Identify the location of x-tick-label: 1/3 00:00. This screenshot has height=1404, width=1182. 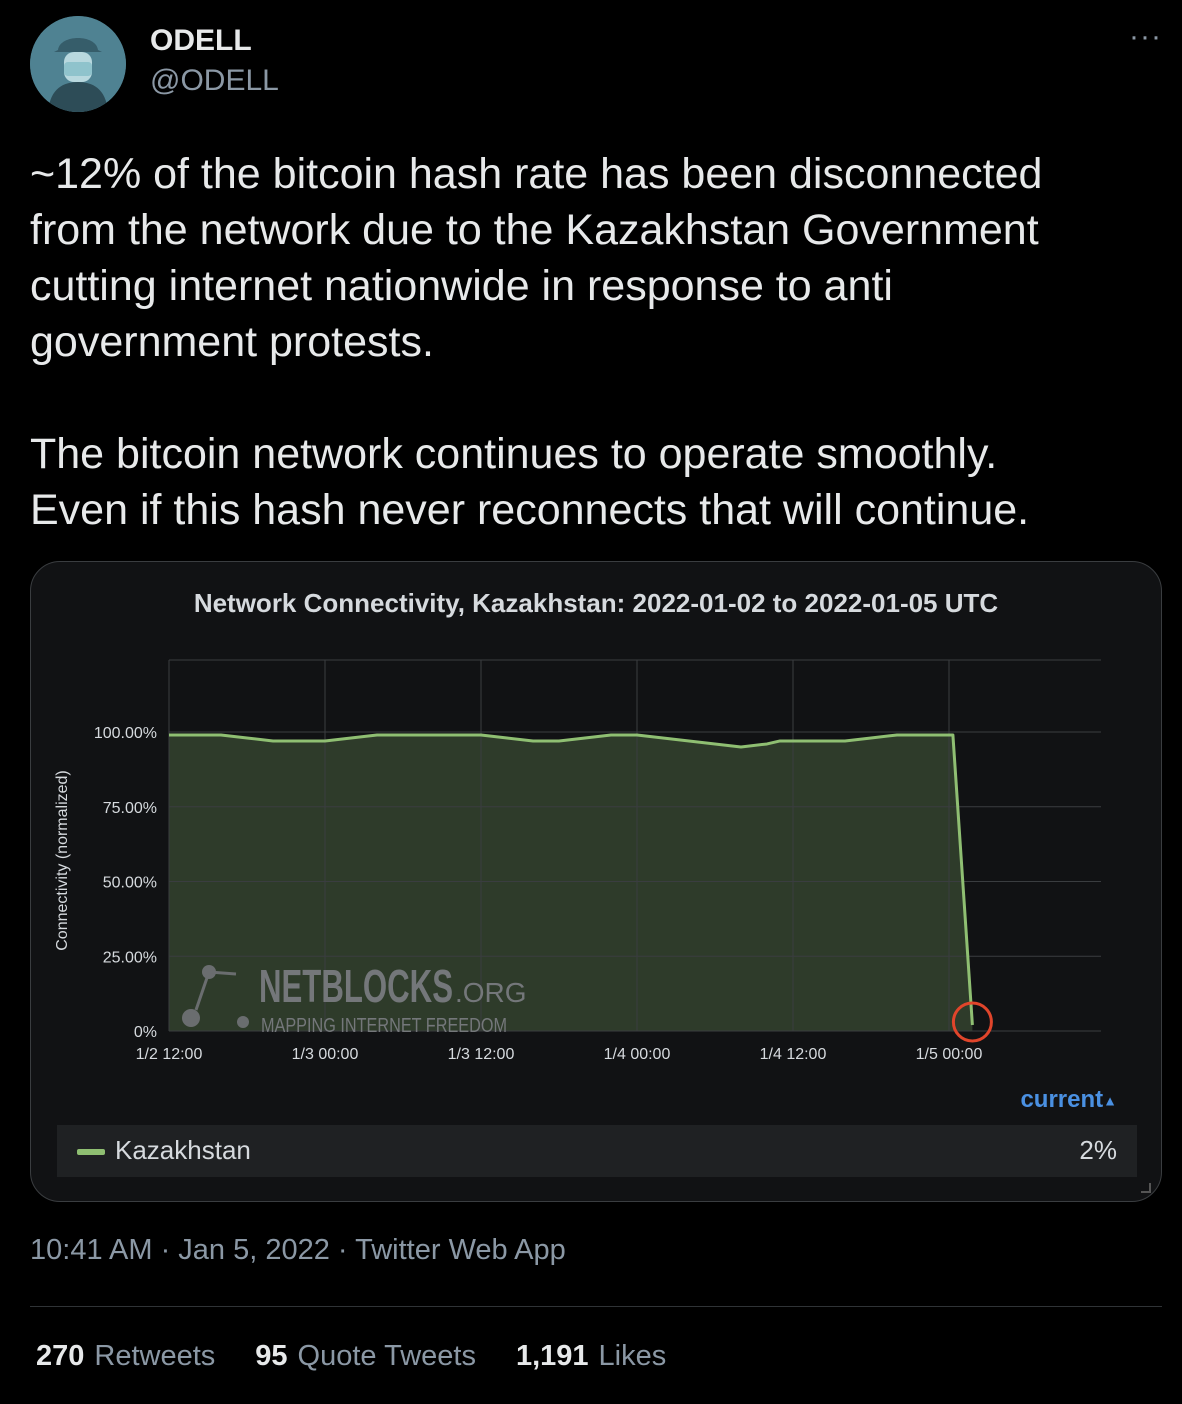
(325, 1054).